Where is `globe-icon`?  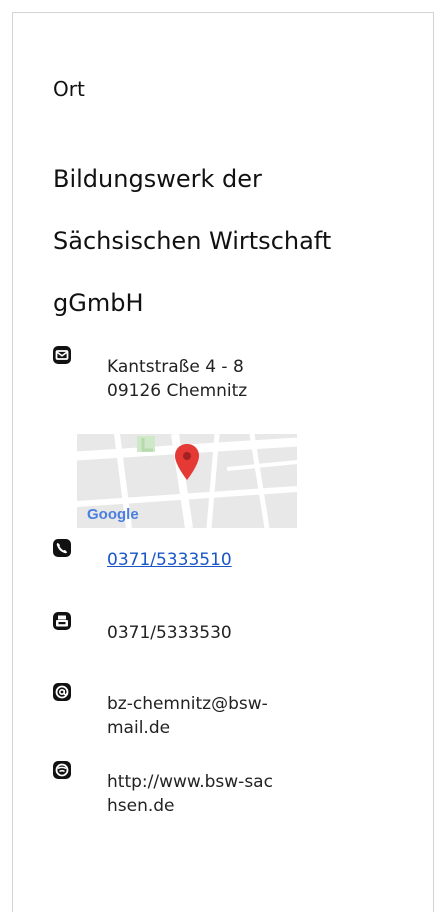 globe-icon is located at coordinates (62, 770).